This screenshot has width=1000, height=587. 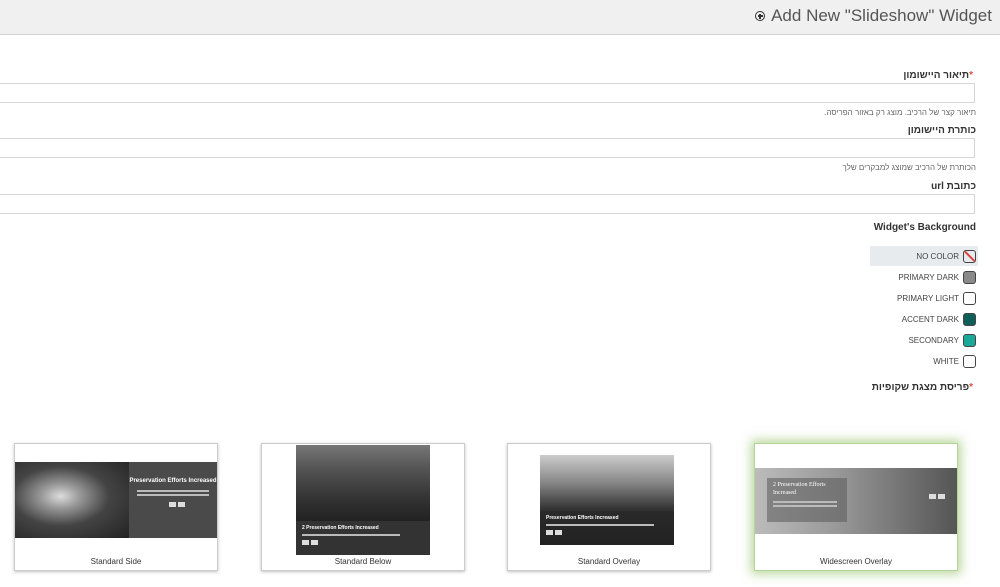 What do you see at coordinates (487, 148) in the screenshot?
I see `title-input` at bounding box center [487, 148].